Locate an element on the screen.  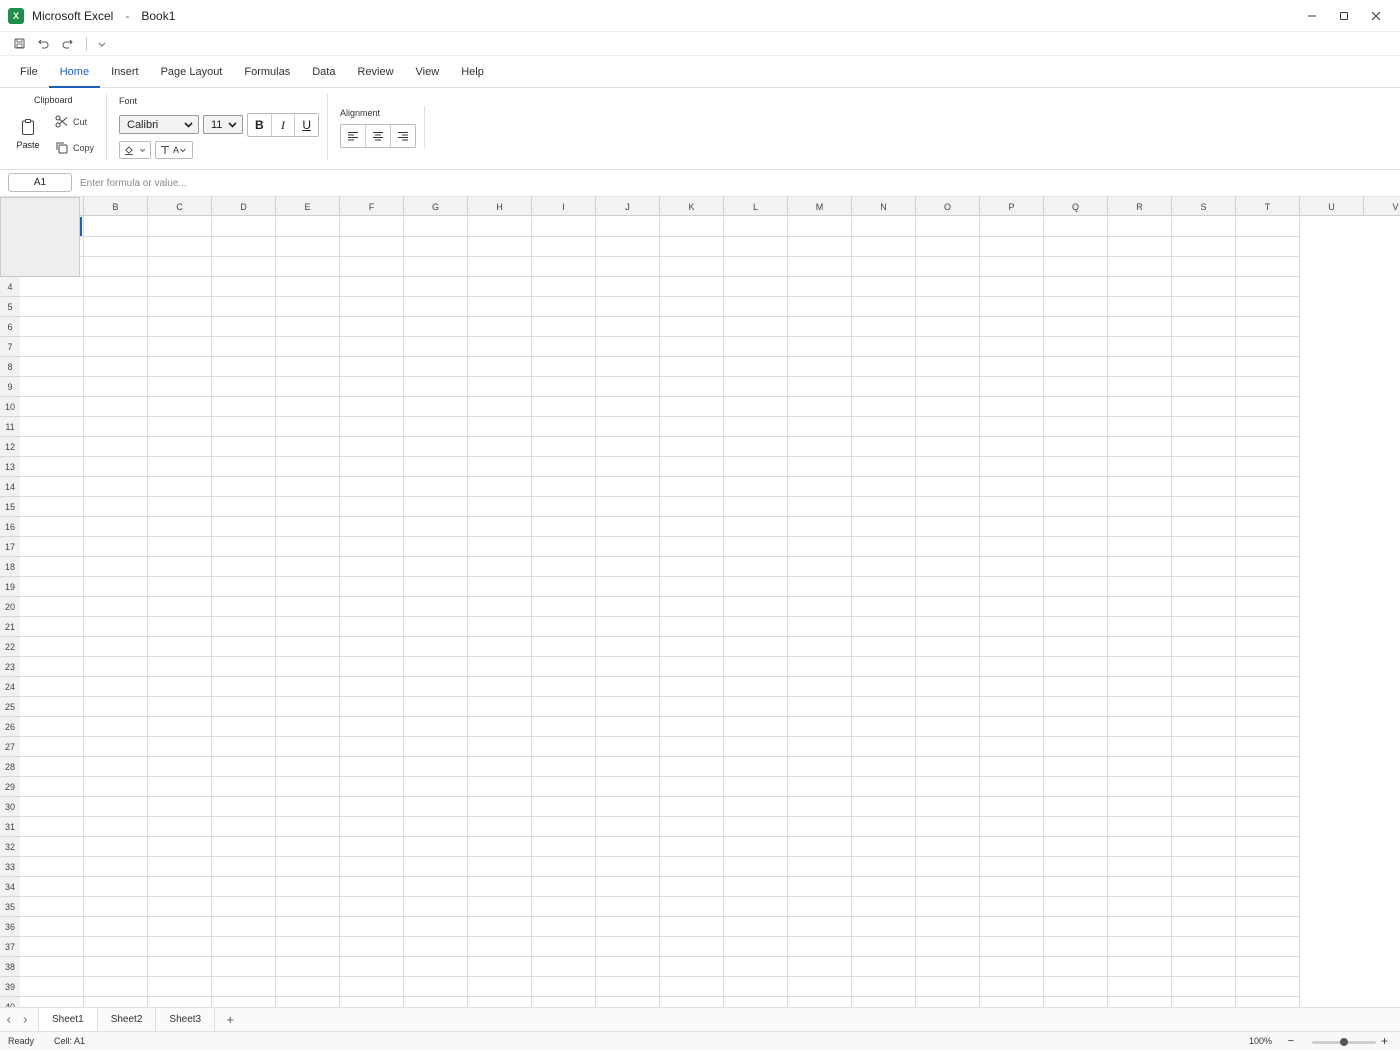
sheet-tab-sheet1: Sheet1 is located at coordinates (68, 1019).